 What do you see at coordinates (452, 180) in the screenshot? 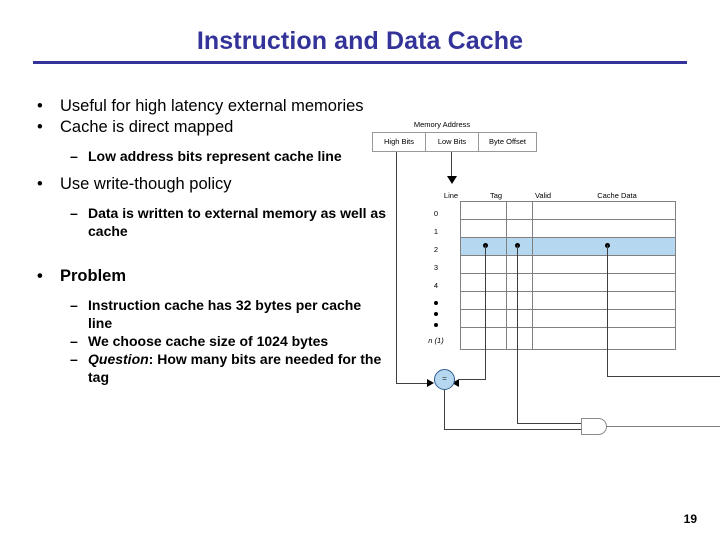
I see `arrowhead-line-index` at bounding box center [452, 180].